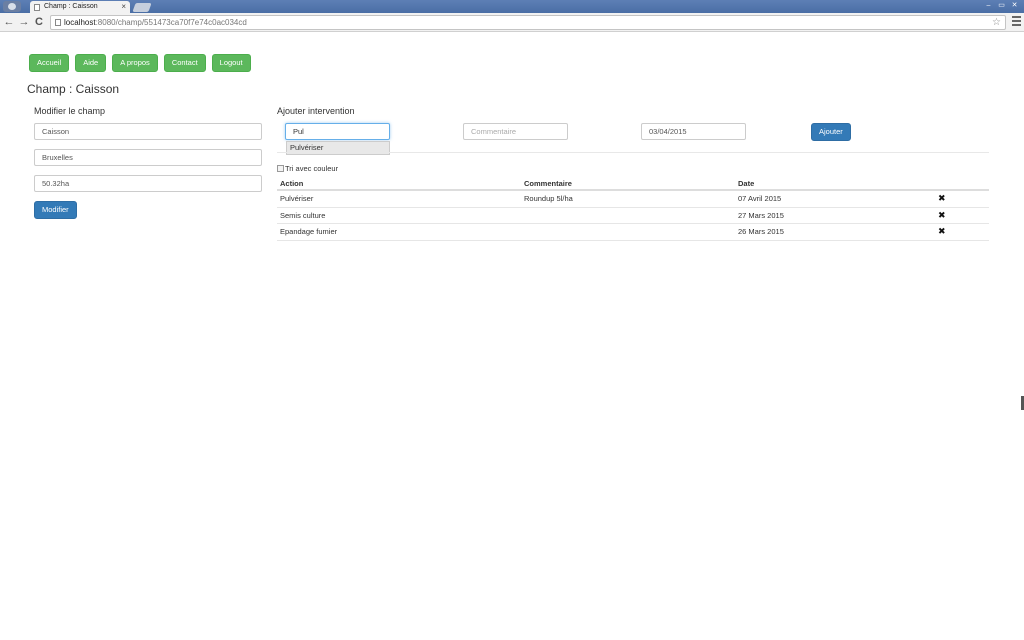 This screenshot has width=1024, height=640. I want to click on row-action: Pulvériser, so click(297, 198).